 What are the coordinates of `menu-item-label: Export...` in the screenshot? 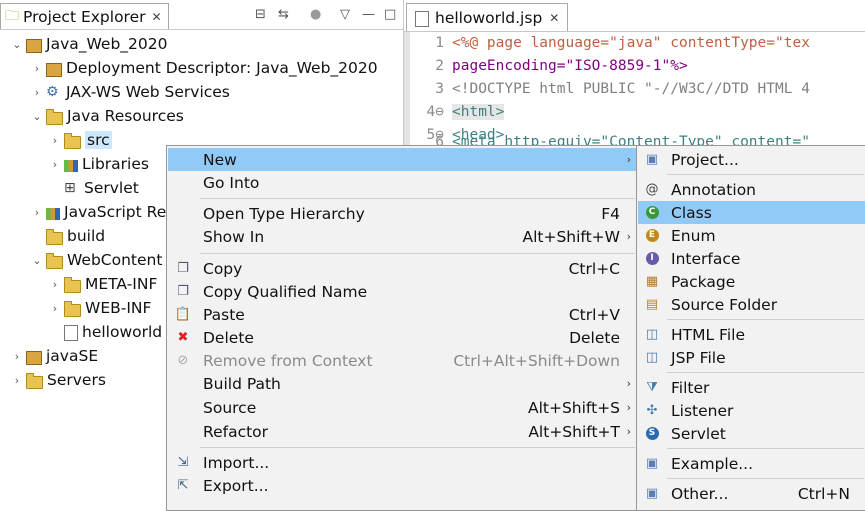 It's located at (236, 485).